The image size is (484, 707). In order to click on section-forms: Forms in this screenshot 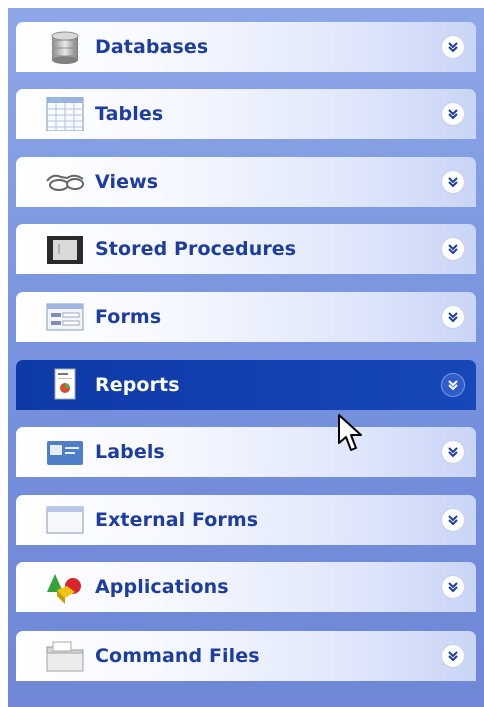, I will do `click(246, 317)`.